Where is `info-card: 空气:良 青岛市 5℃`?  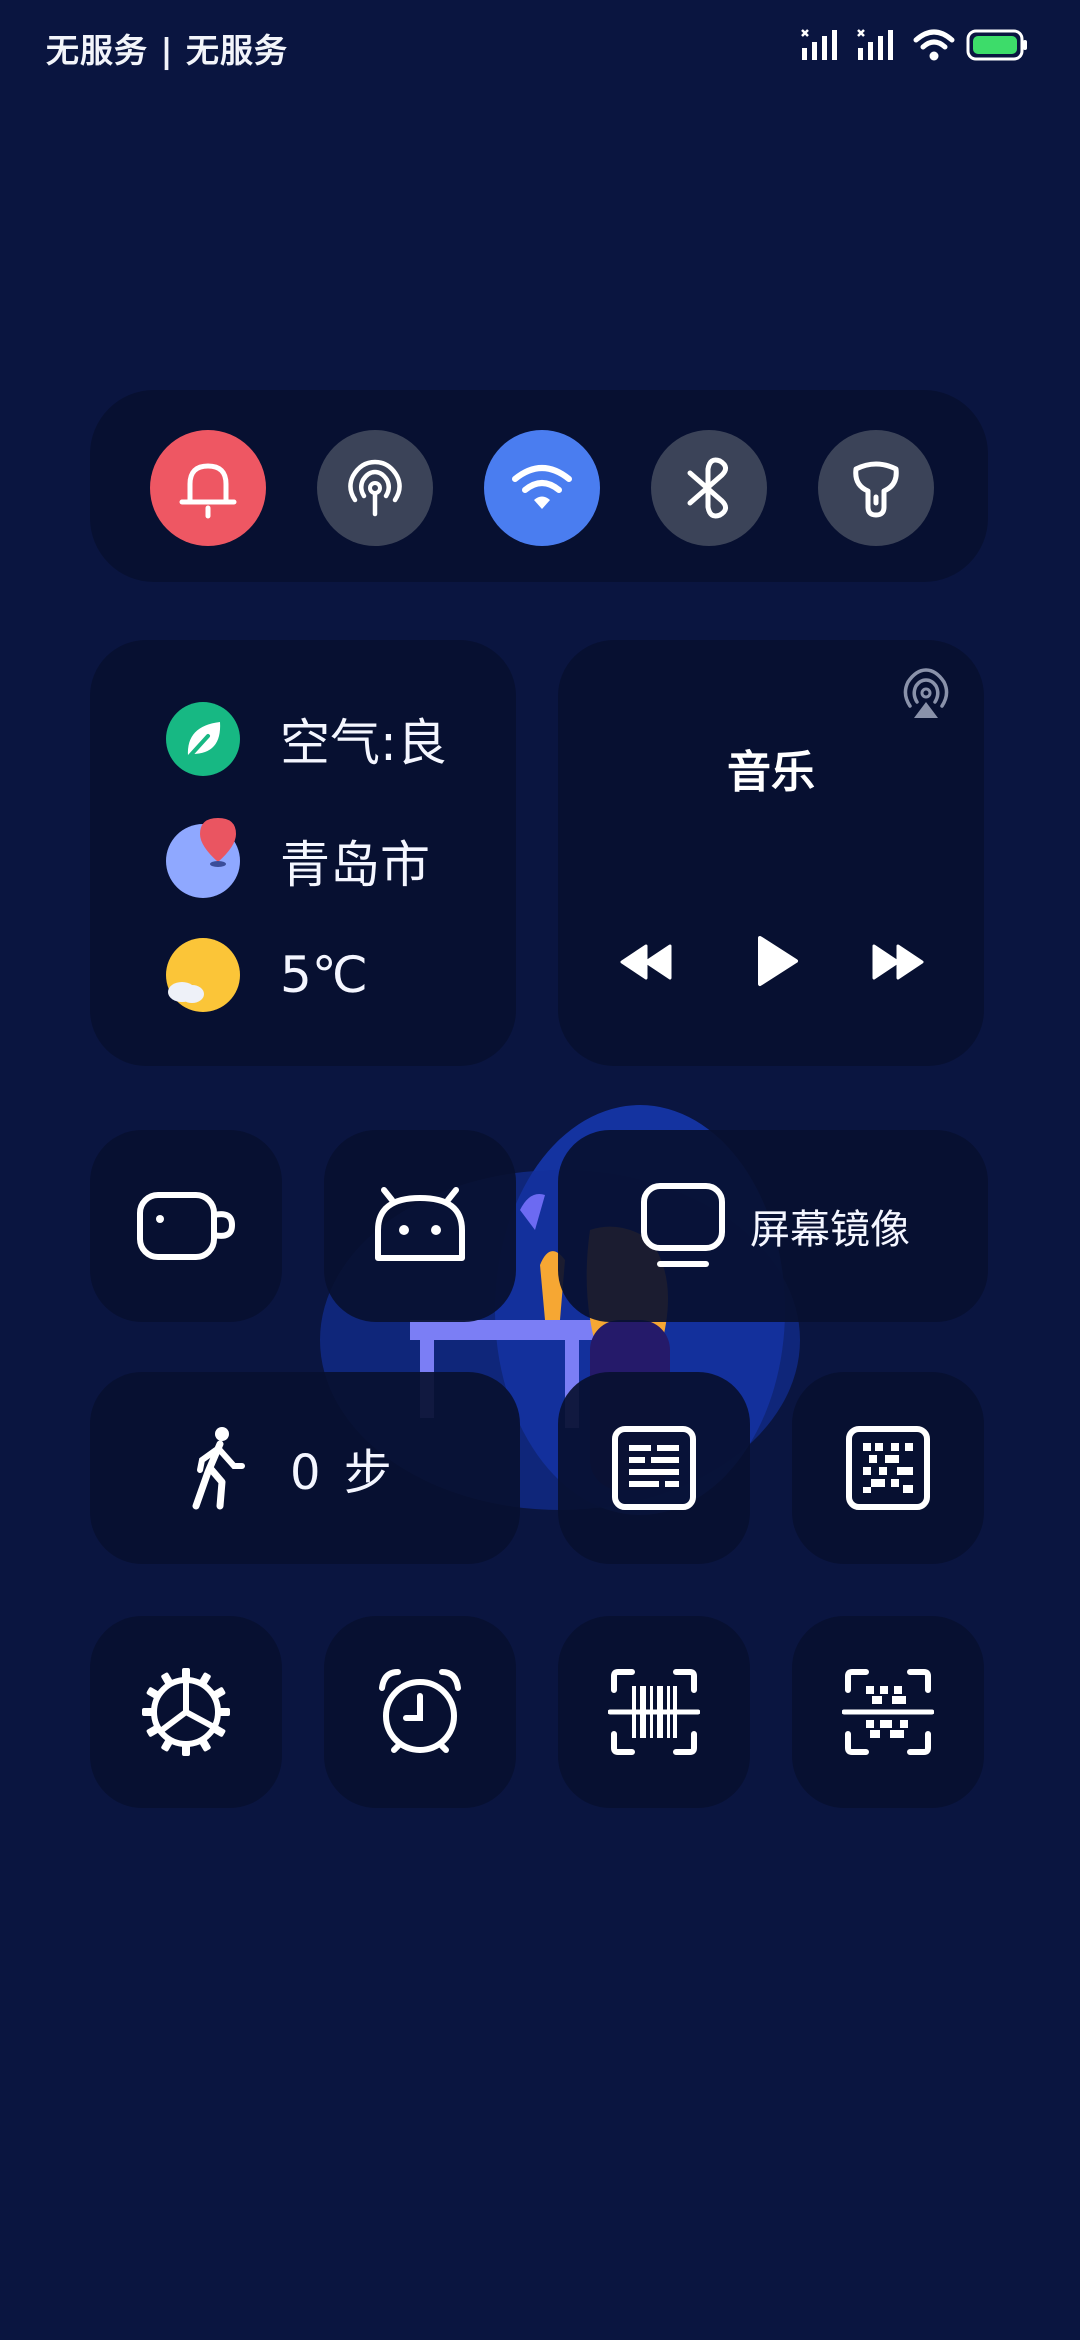 info-card: 空气:良 青岛市 5℃ is located at coordinates (303, 853).